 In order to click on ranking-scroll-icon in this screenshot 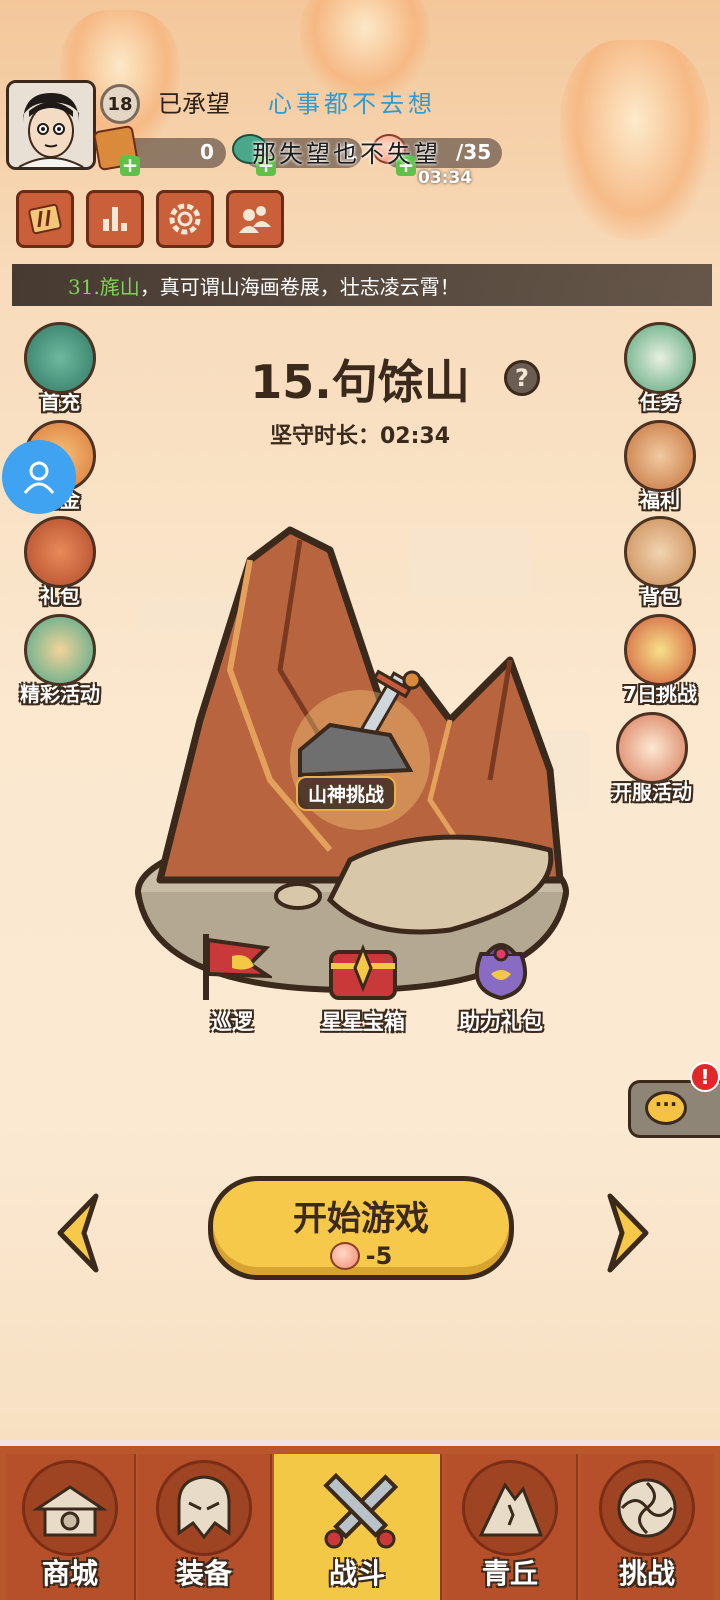, I will do `click(45, 219)`.